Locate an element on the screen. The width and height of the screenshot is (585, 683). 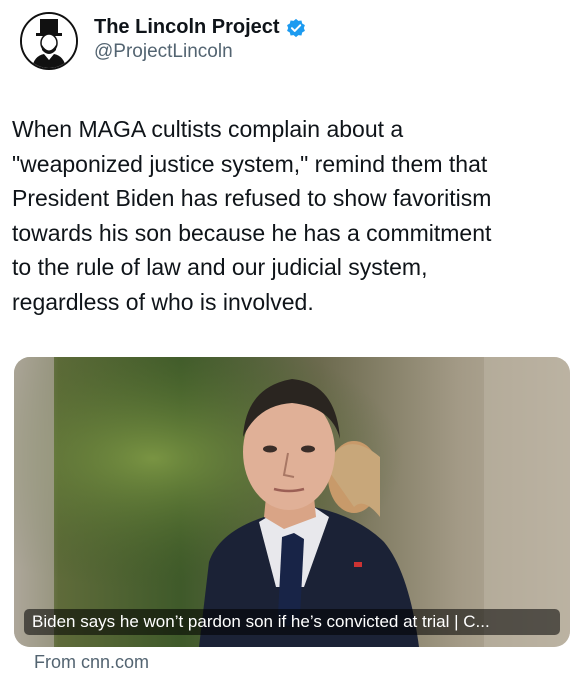
name-block: The Lincoln Project @ProjectLincoln is located at coordinates (200, 39).